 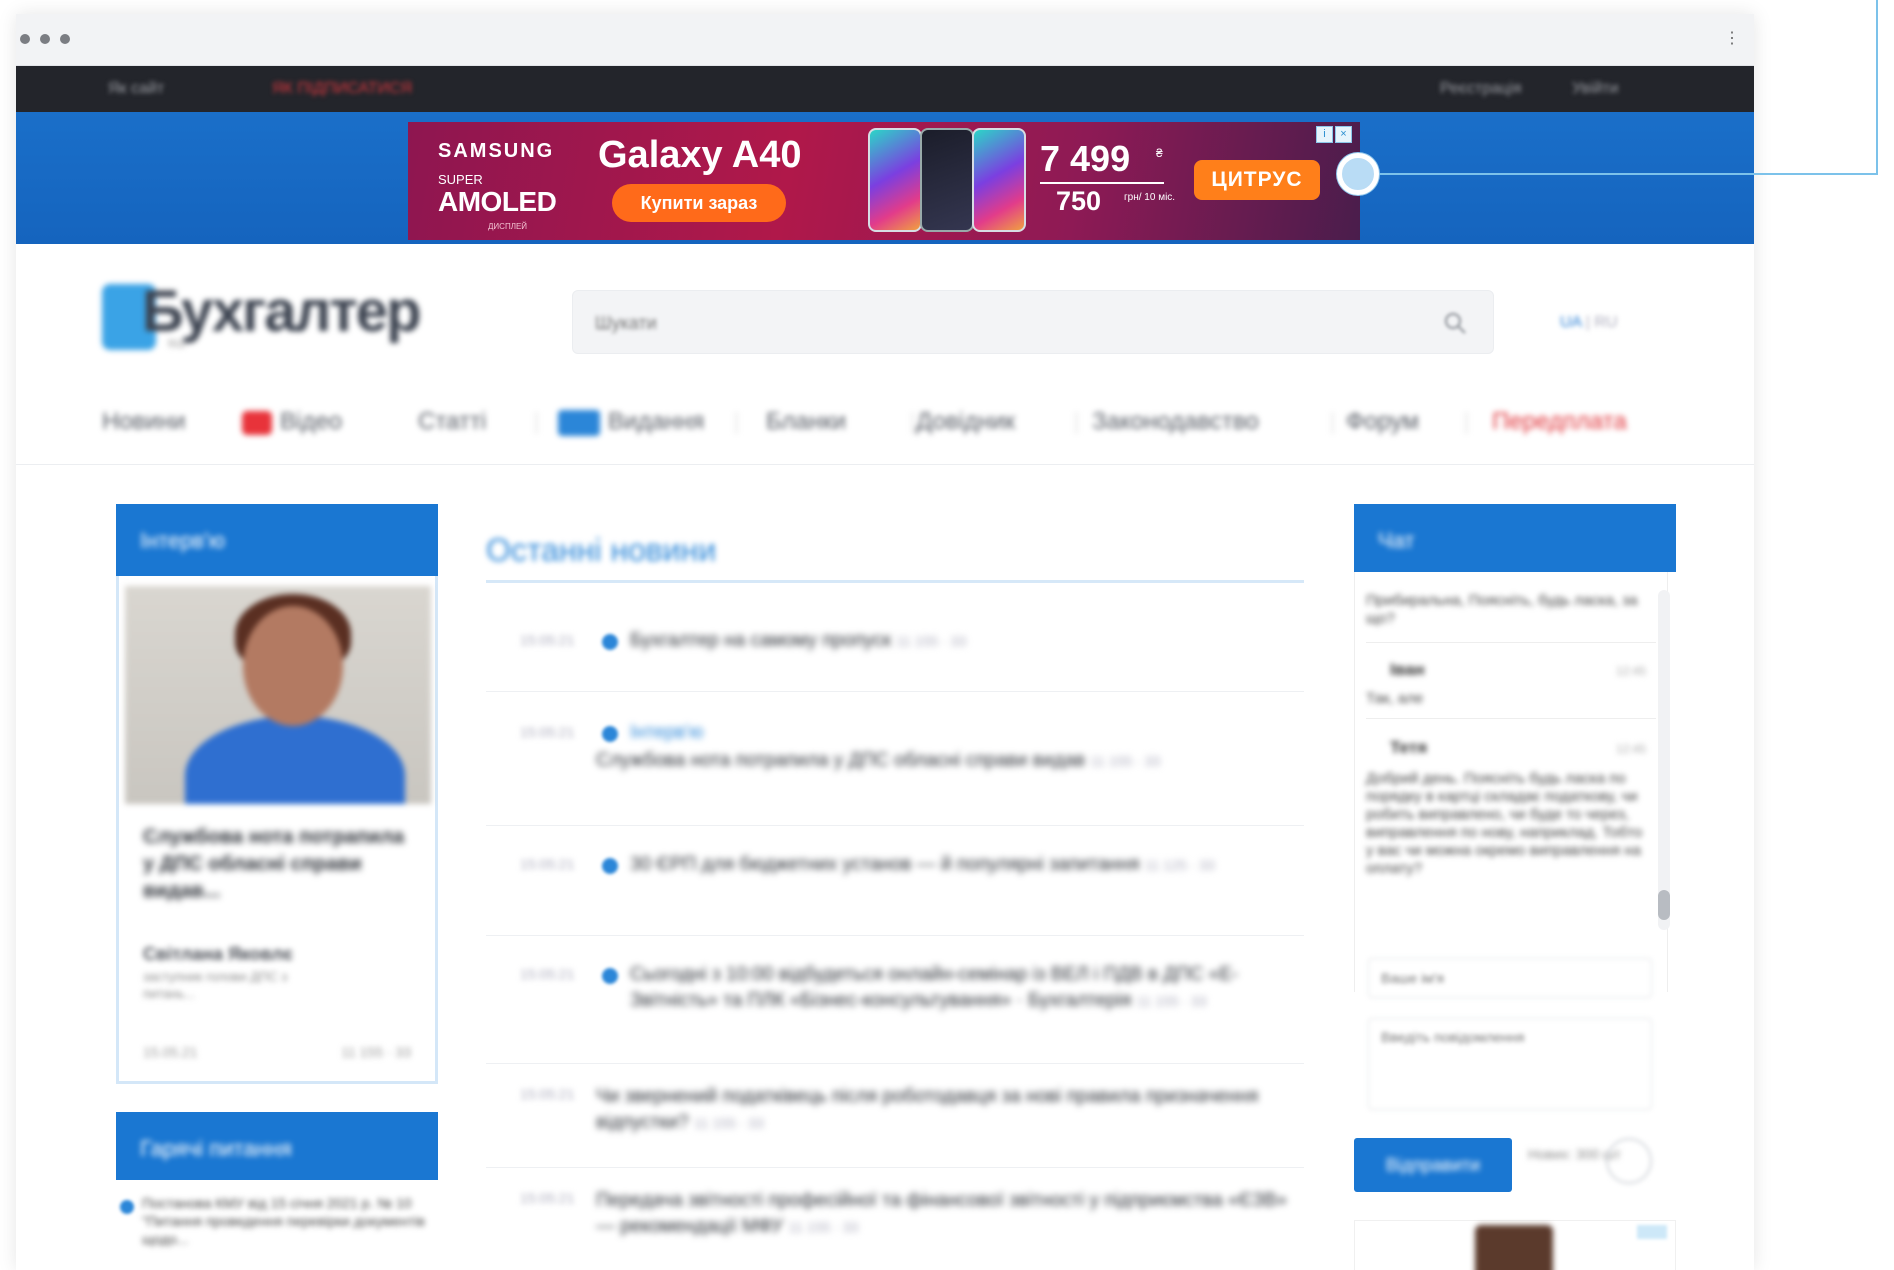 I want to click on interview-author: Світлана Яковлє, so click(x=218, y=954).